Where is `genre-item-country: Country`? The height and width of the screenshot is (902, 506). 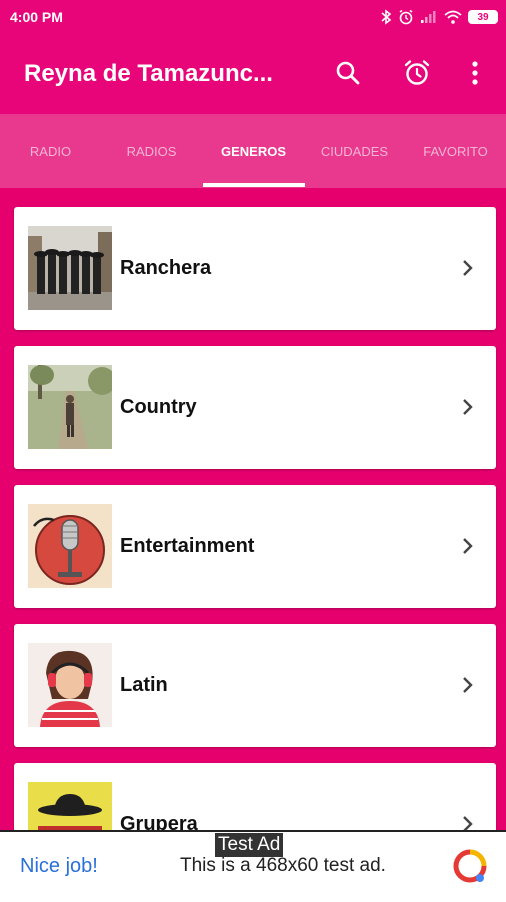
genre-item-country: Country is located at coordinates (255, 407).